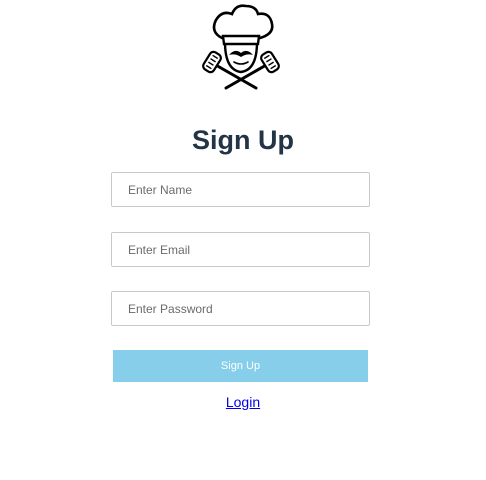 This screenshot has width=486, height=480. Describe the element at coordinates (241, 47) in the screenshot. I see `chef-logo-icon` at that location.